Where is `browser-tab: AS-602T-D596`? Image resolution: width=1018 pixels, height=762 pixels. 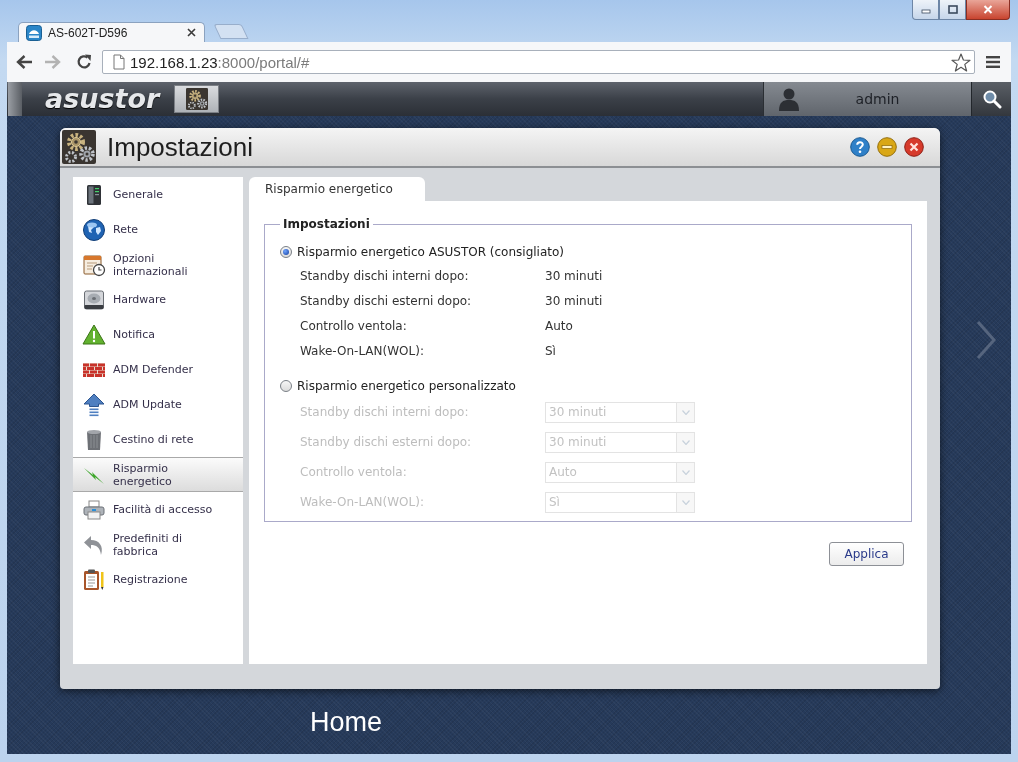 browser-tab: AS-602T-D596 is located at coordinates (111, 32).